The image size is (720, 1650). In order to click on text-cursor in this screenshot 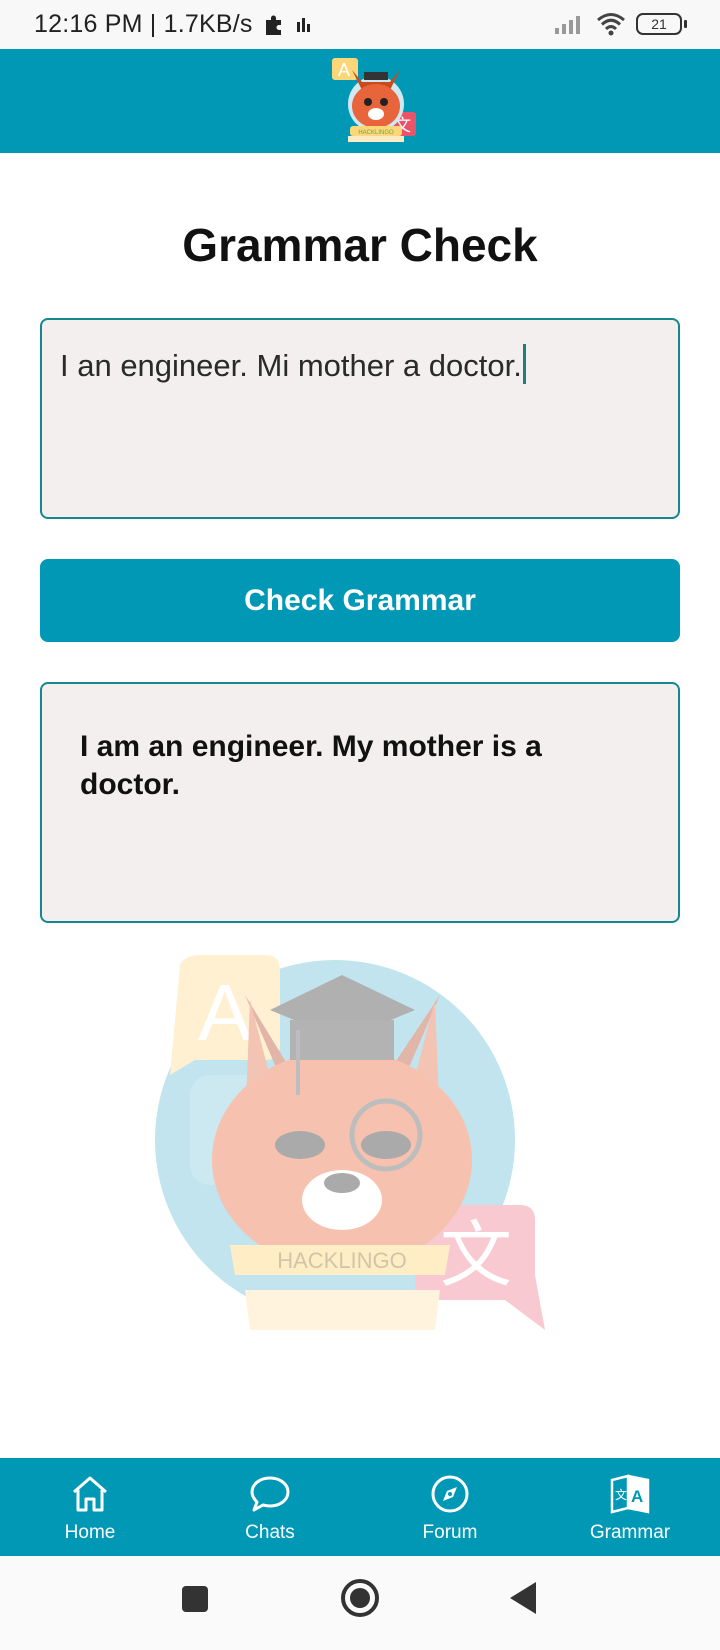, I will do `click(524, 364)`.